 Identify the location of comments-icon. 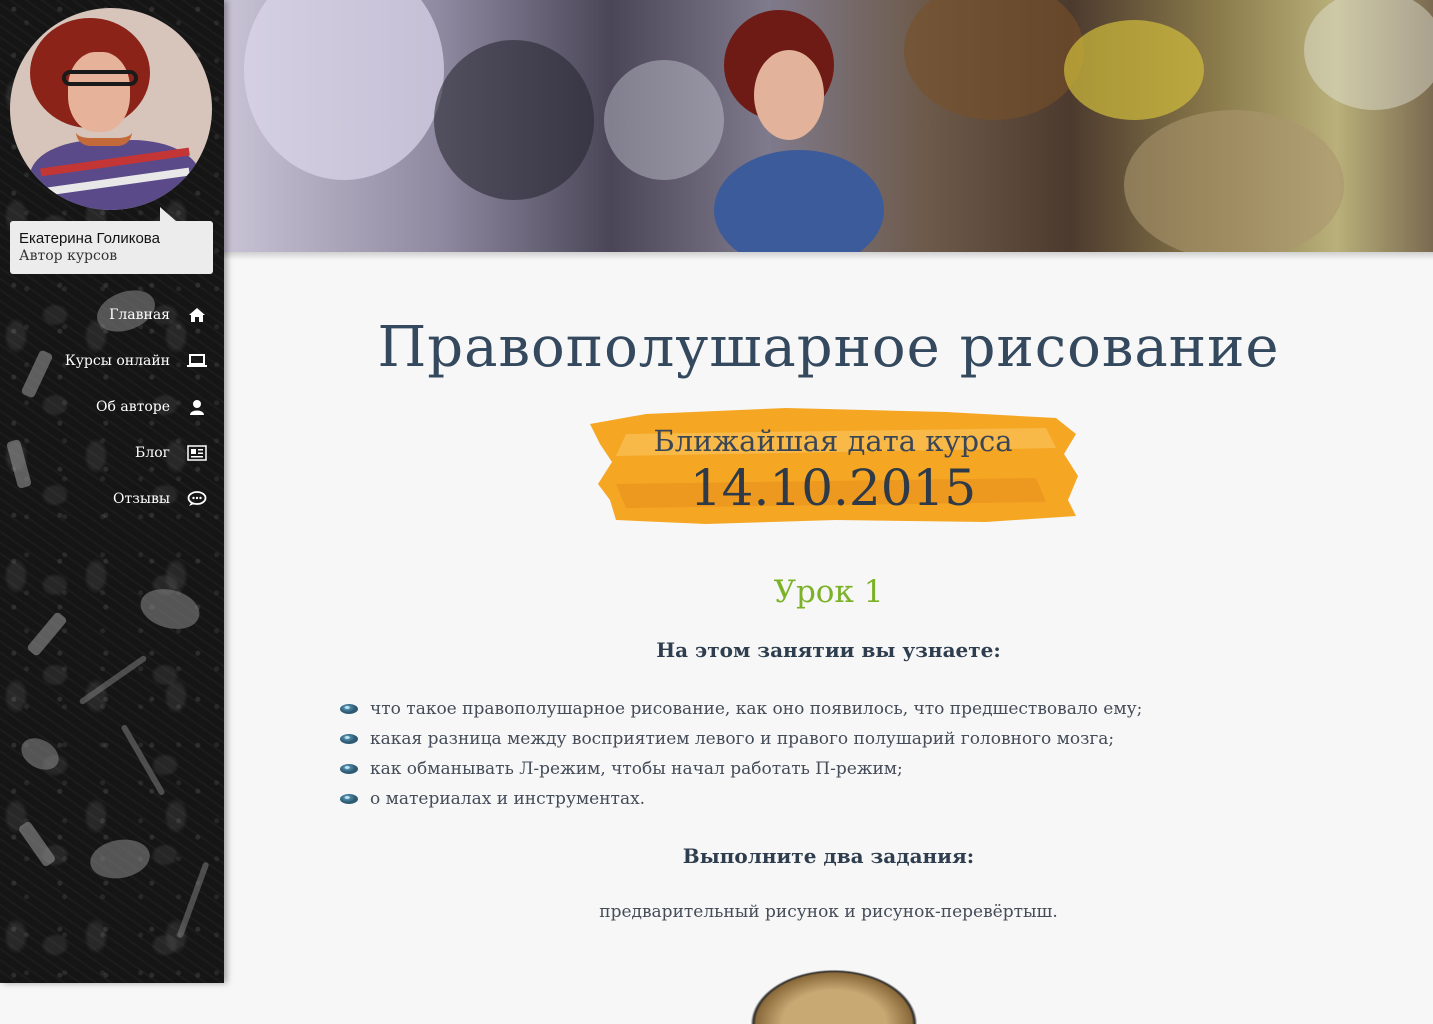
(197, 499).